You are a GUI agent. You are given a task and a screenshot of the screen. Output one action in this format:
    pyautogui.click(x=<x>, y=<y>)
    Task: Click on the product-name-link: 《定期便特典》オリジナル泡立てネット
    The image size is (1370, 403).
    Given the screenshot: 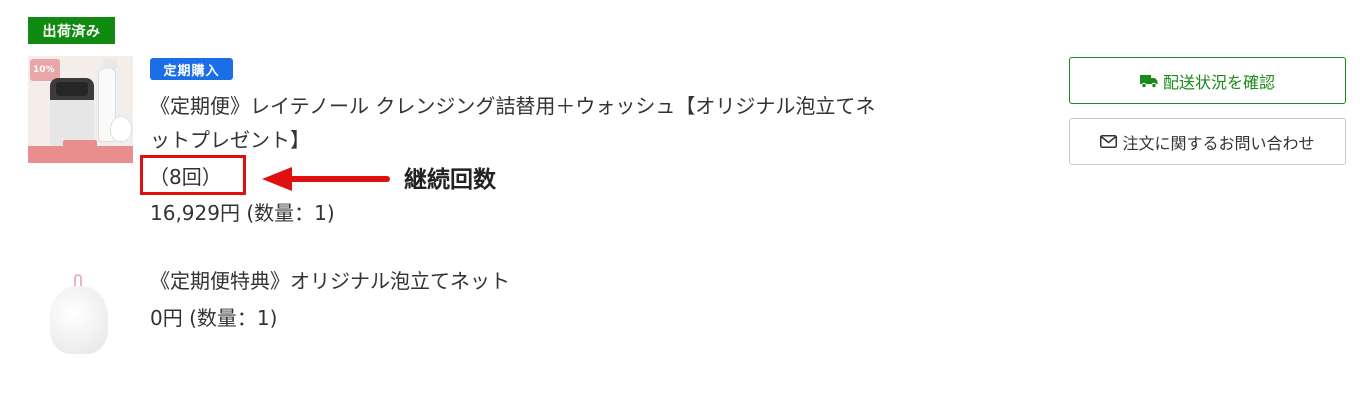 What is the action you would take?
    pyautogui.click(x=520, y=281)
    